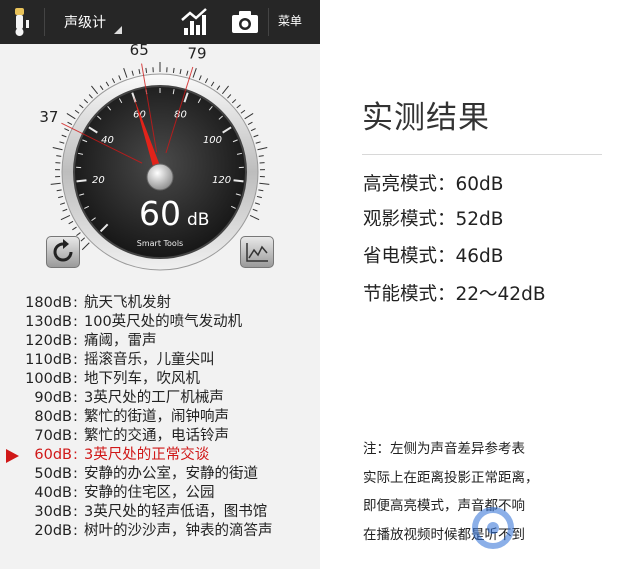 The image size is (640, 569). What do you see at coordinates (160, 322) in the screenshot?
I see `reference-row: 130dB:100英尺处的喷气发动机` at bounding box center [160, 322].